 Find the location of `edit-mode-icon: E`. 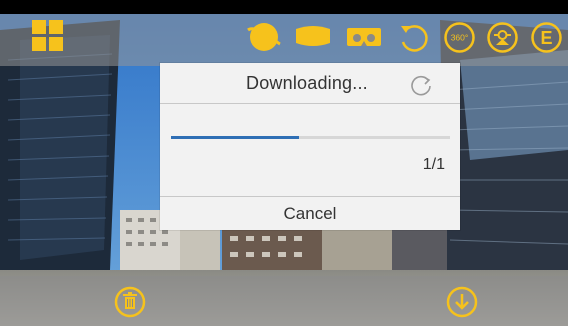

edit-mode-icon: E is located at coordinates (546, 37).